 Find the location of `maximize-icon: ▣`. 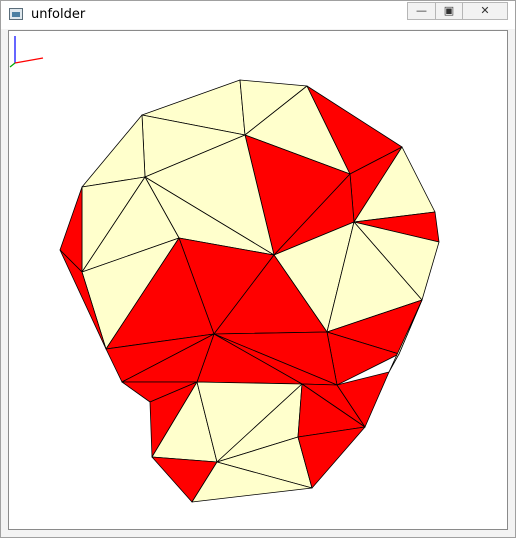

maximize-icon: ▣ is located at coordinates (449, 10).